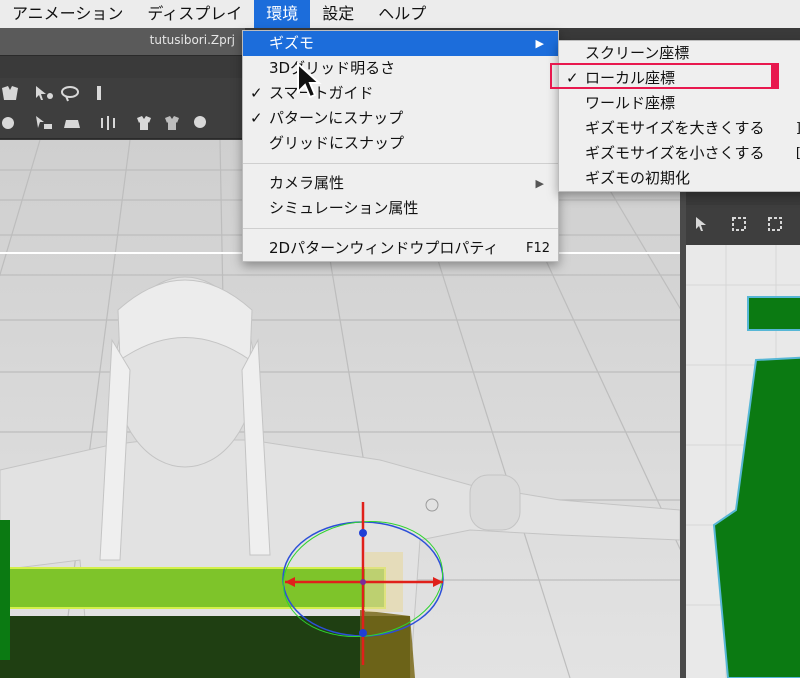 The height and width of the screenshot is (678, 800). I want to click on menu-item-simulation-properties: シミュレーション属性, so click(400, 208).